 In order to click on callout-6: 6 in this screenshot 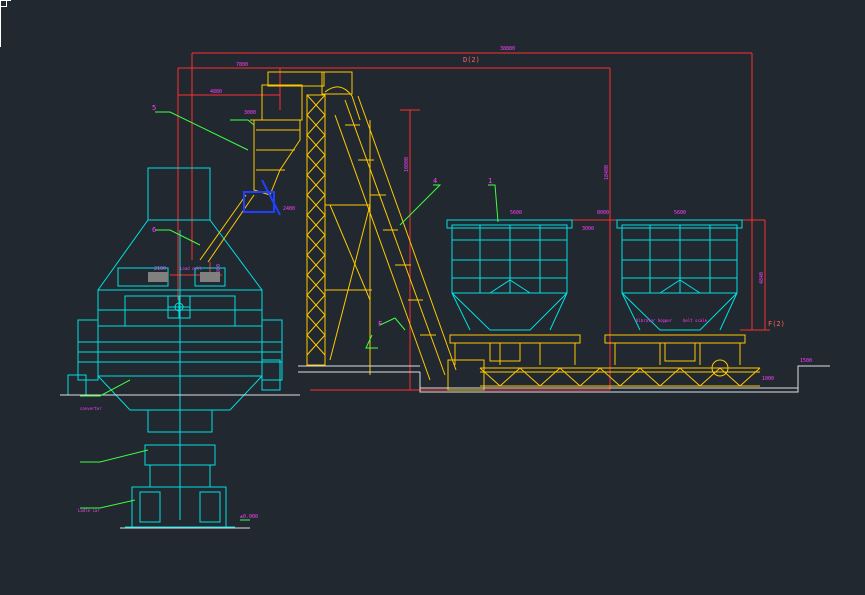, I will do `click(154, 230)`.